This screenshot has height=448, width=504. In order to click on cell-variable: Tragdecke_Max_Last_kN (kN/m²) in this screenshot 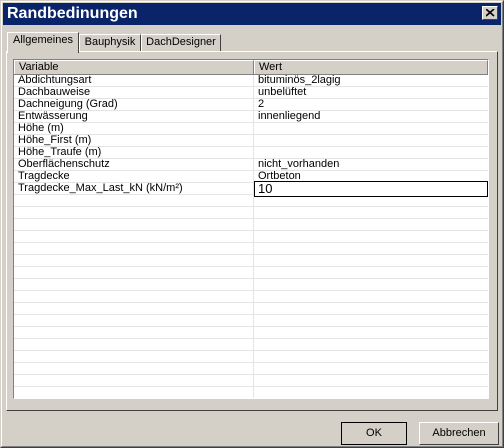, I will do `click(134, 188)`.